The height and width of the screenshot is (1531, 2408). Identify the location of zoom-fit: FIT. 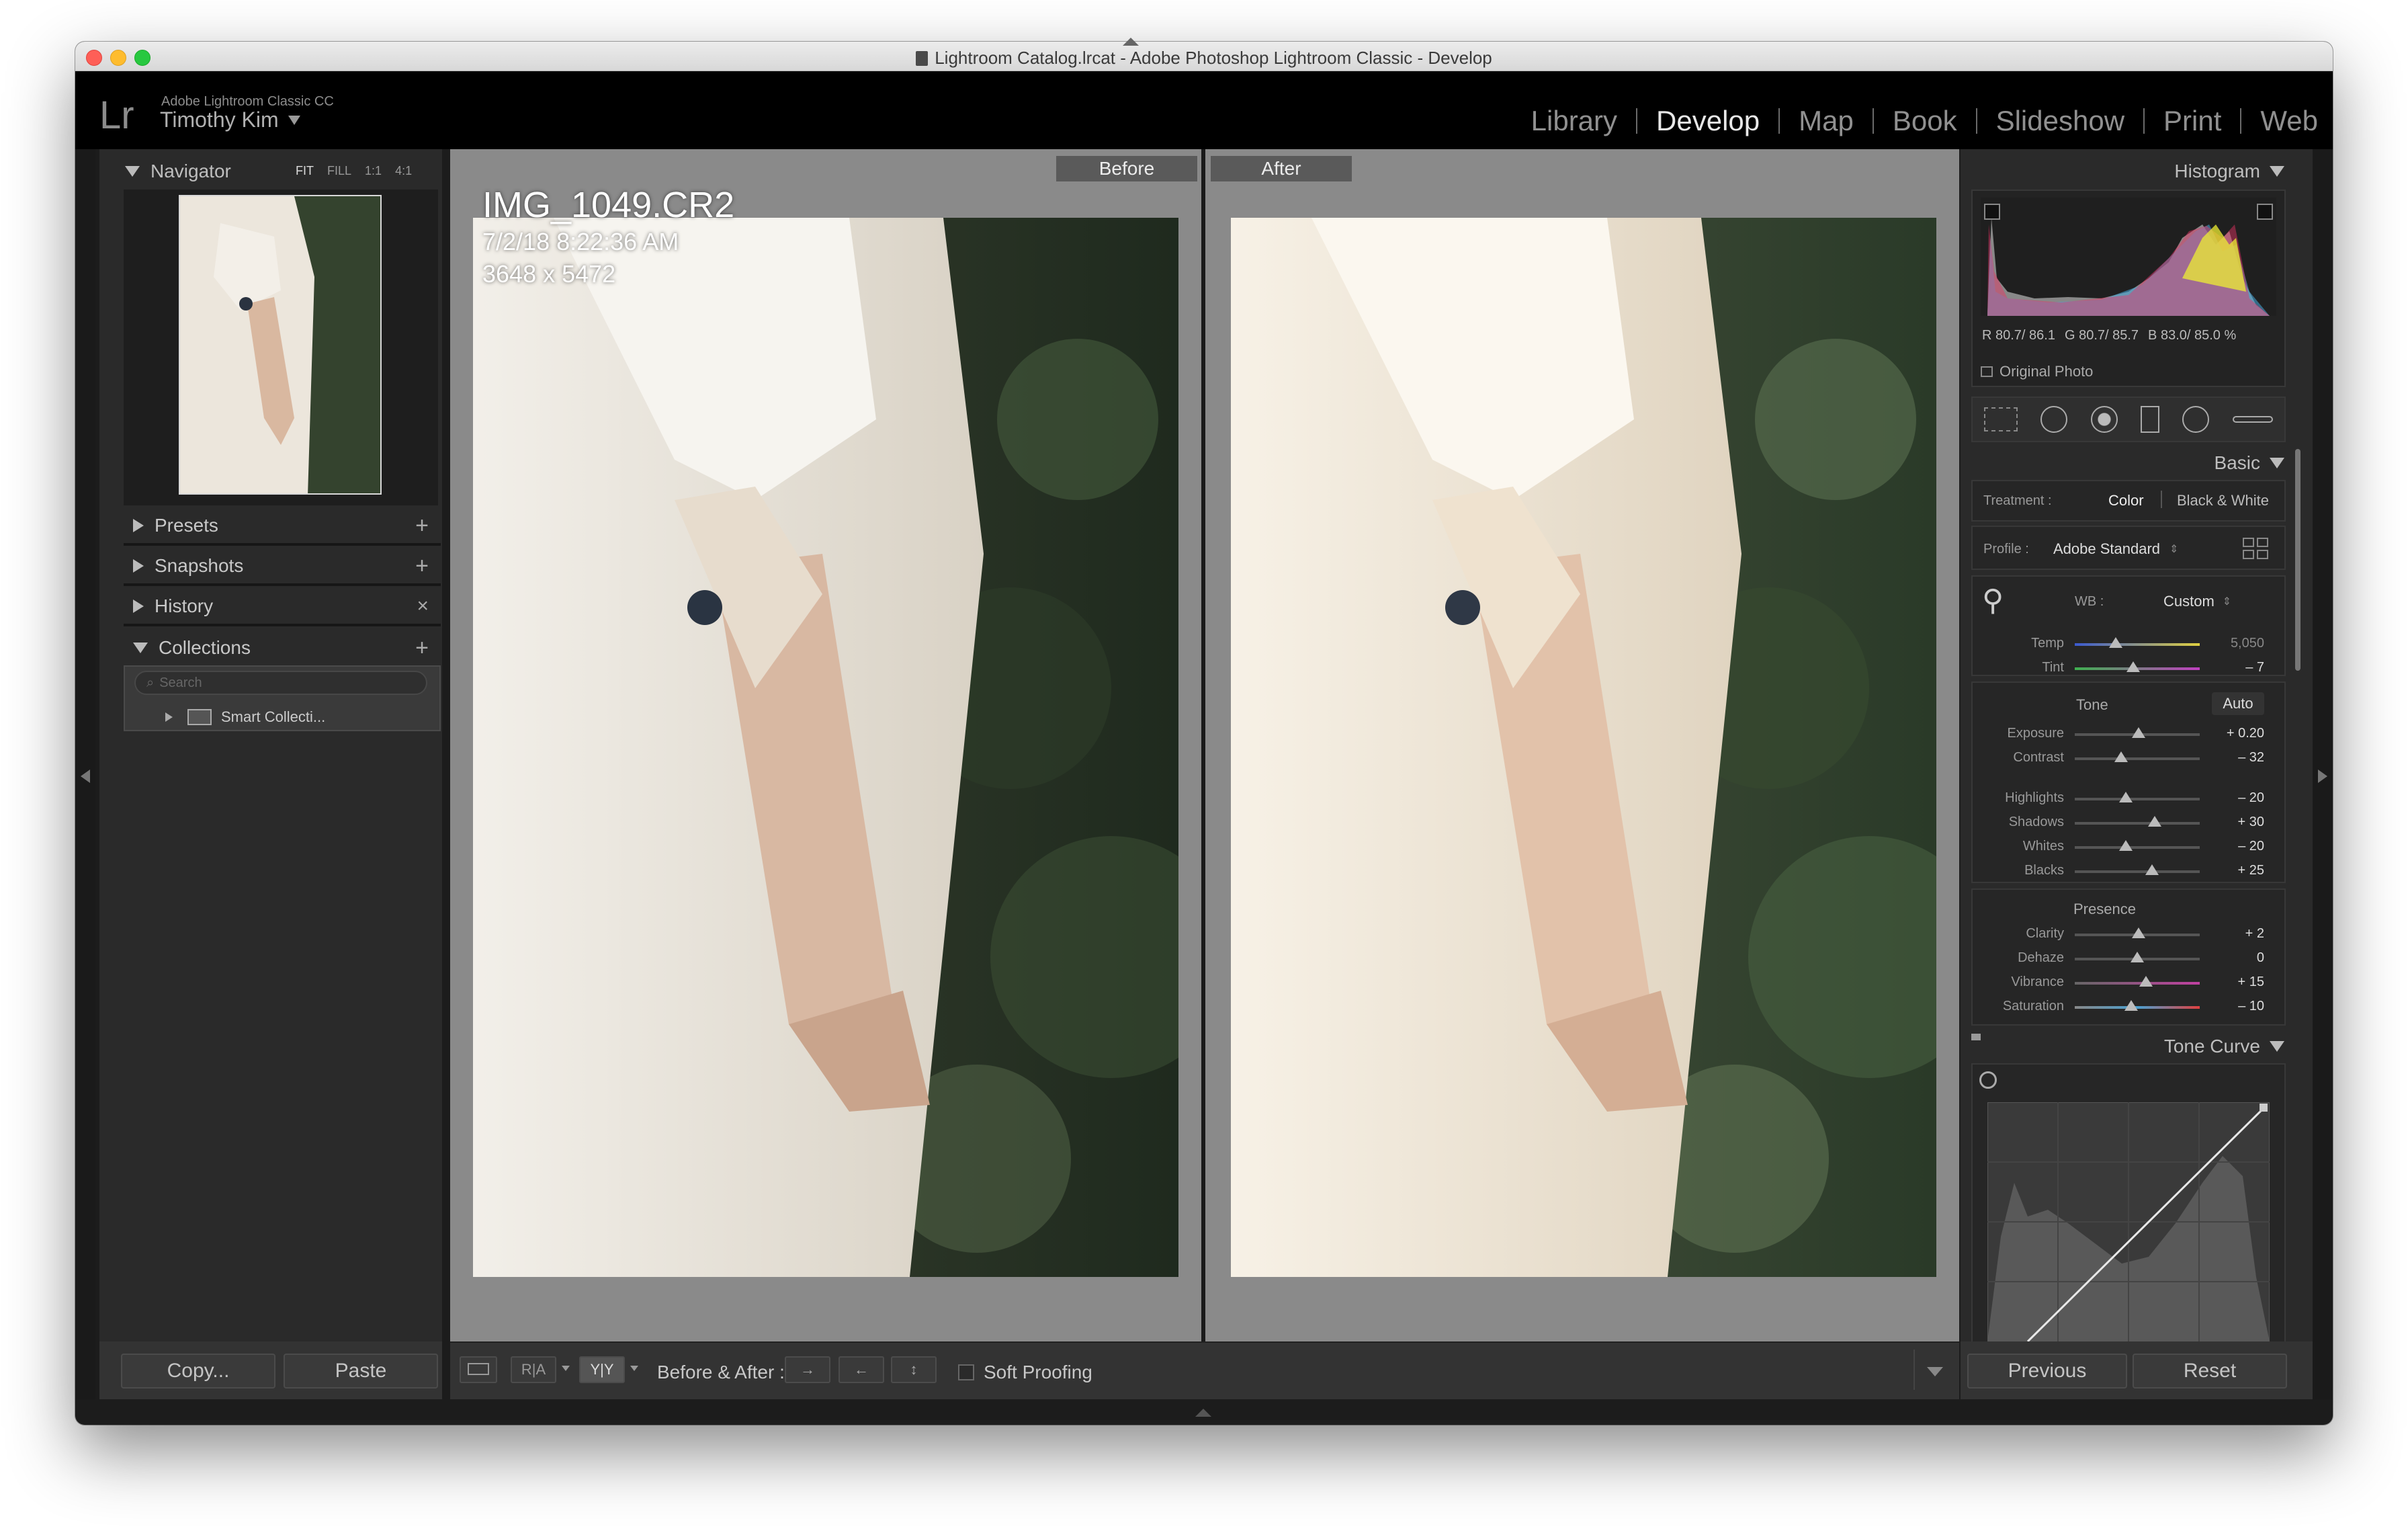
(305, 171).